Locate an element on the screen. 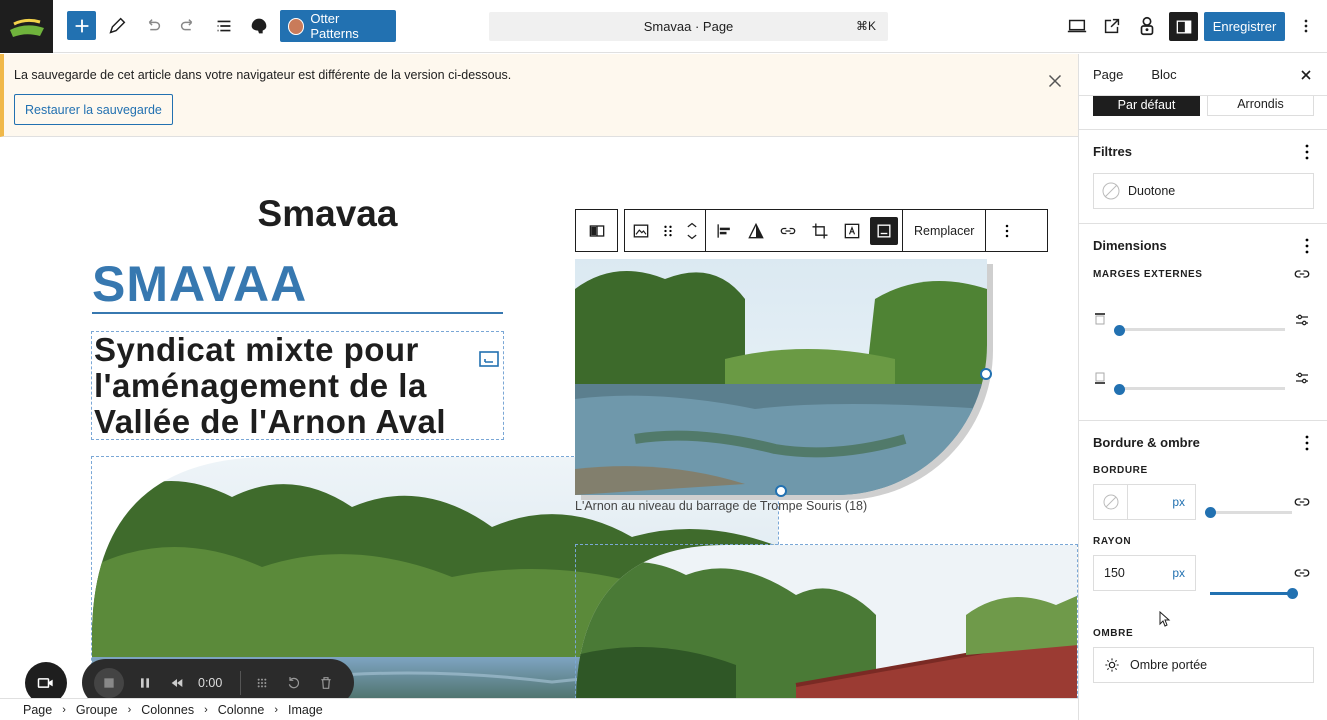 This screenshot has width=1327, height=720. site-title: Smavaa is located at coordinates (327, 214).